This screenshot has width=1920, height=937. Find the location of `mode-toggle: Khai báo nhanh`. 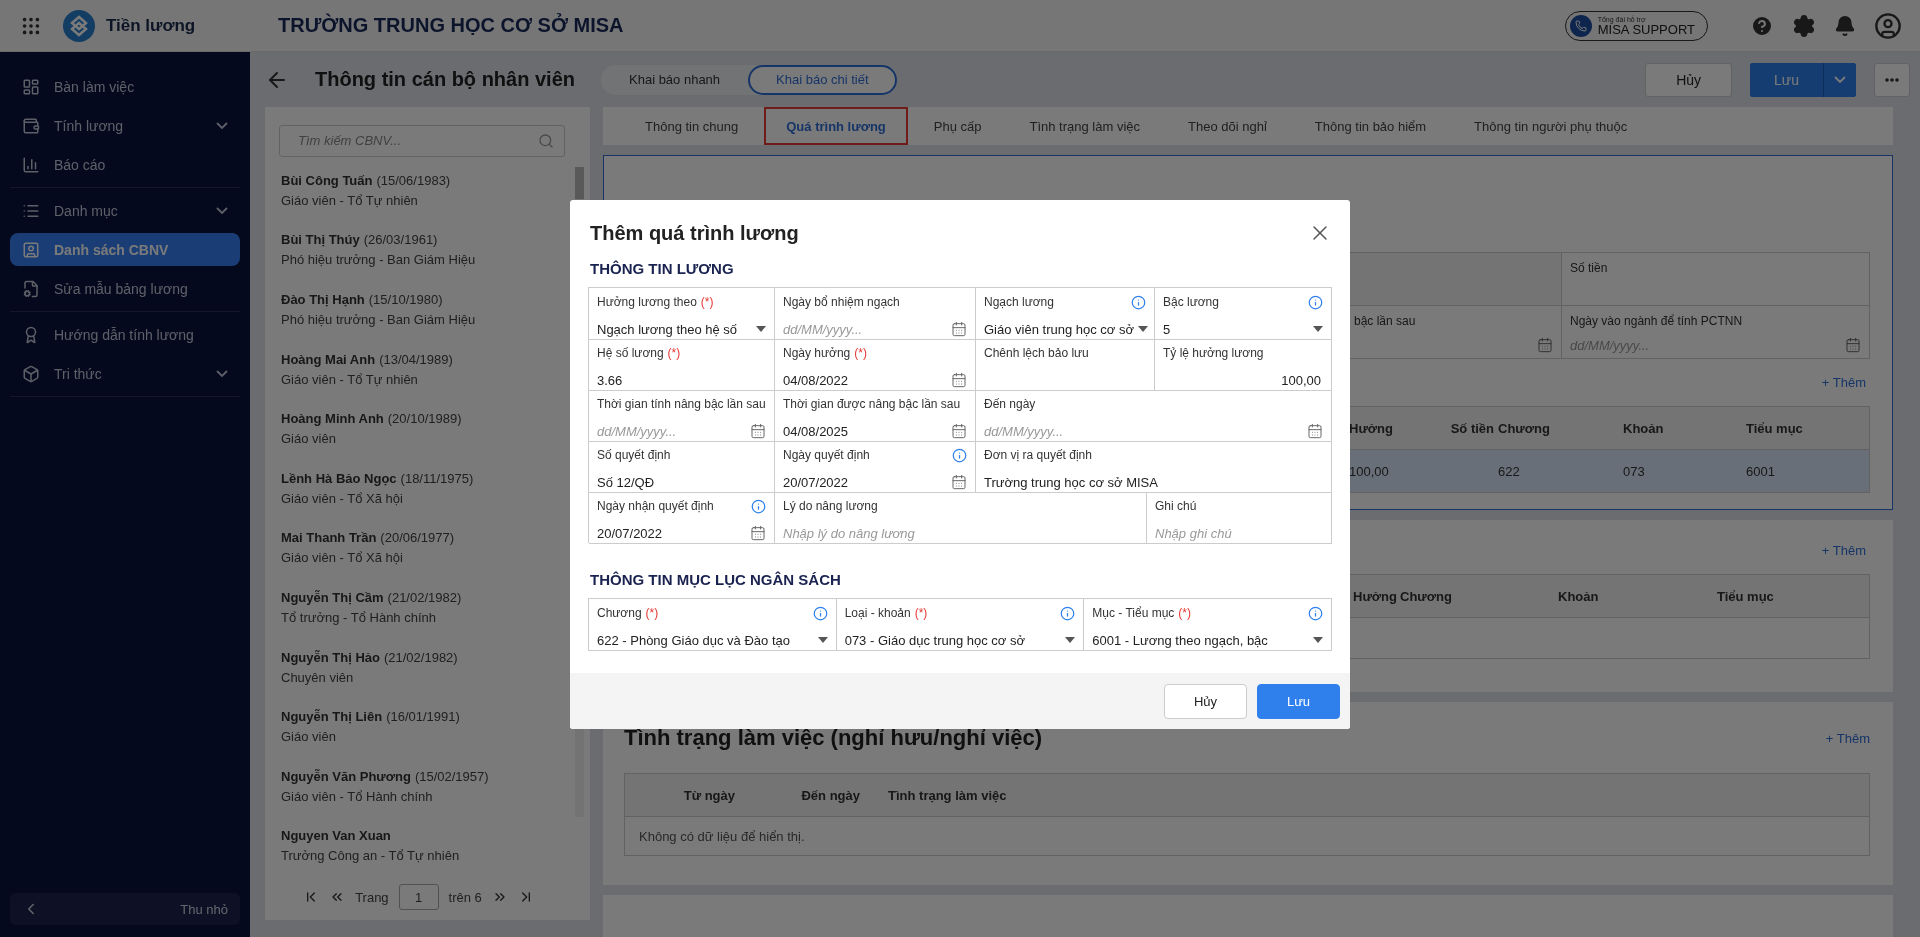

mode-toggle: Khai báo nhanh is located at coordinates (675, 79).